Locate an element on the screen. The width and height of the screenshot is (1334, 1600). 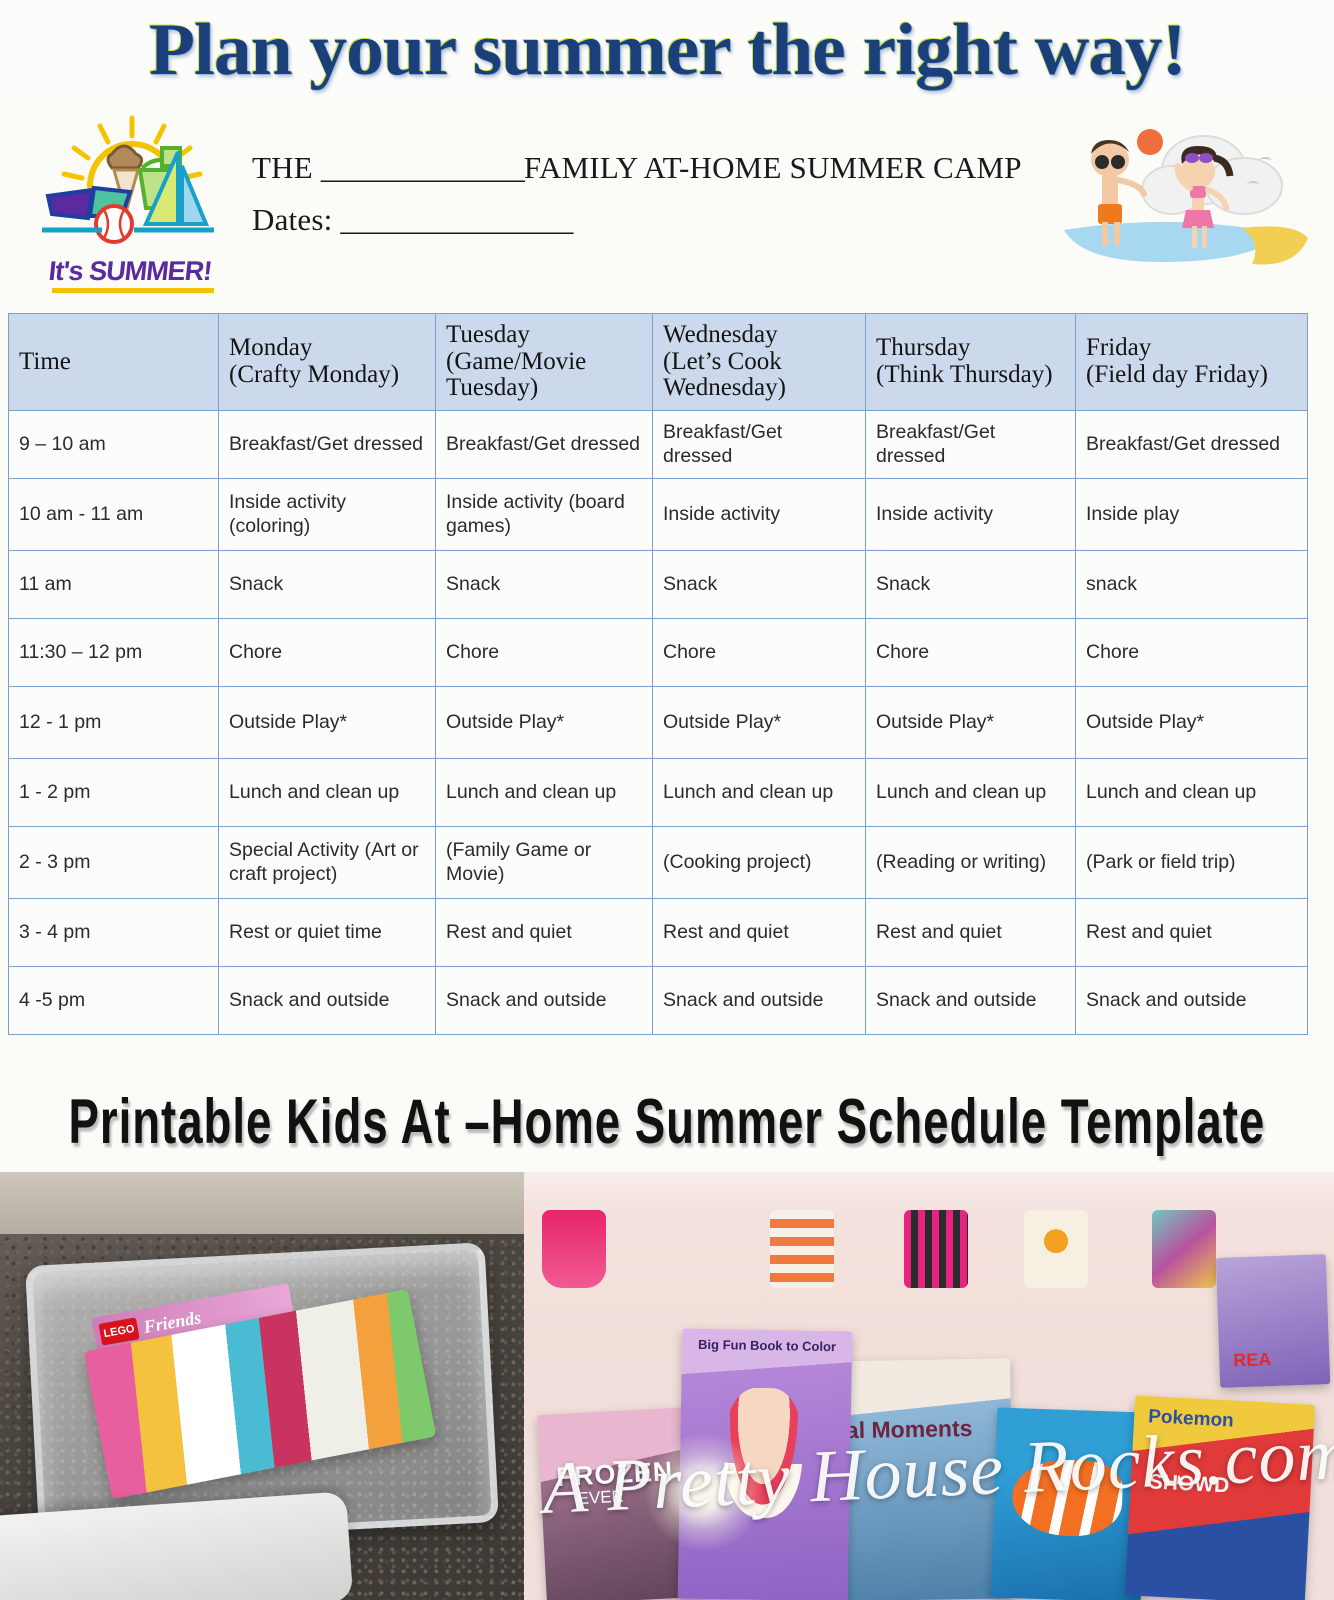
cell-time: 3 - 4 pm is located at coordinates (113, 932).